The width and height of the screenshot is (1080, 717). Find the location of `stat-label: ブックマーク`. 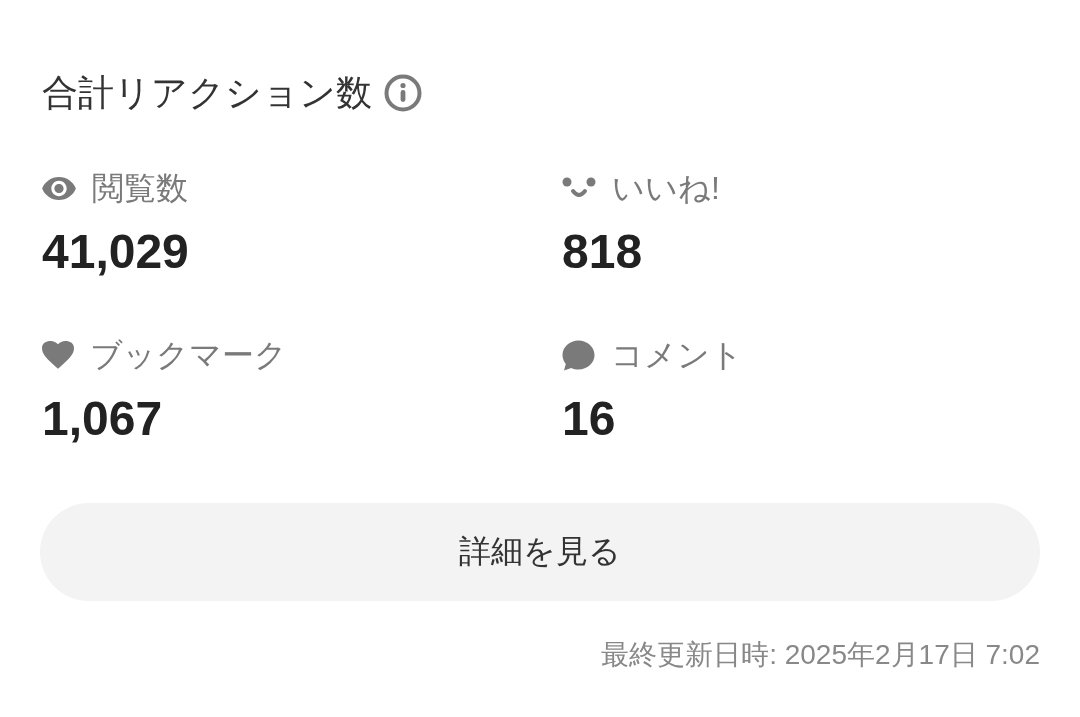

stat-label: ブックマーク is located at coordinates (188, 355).